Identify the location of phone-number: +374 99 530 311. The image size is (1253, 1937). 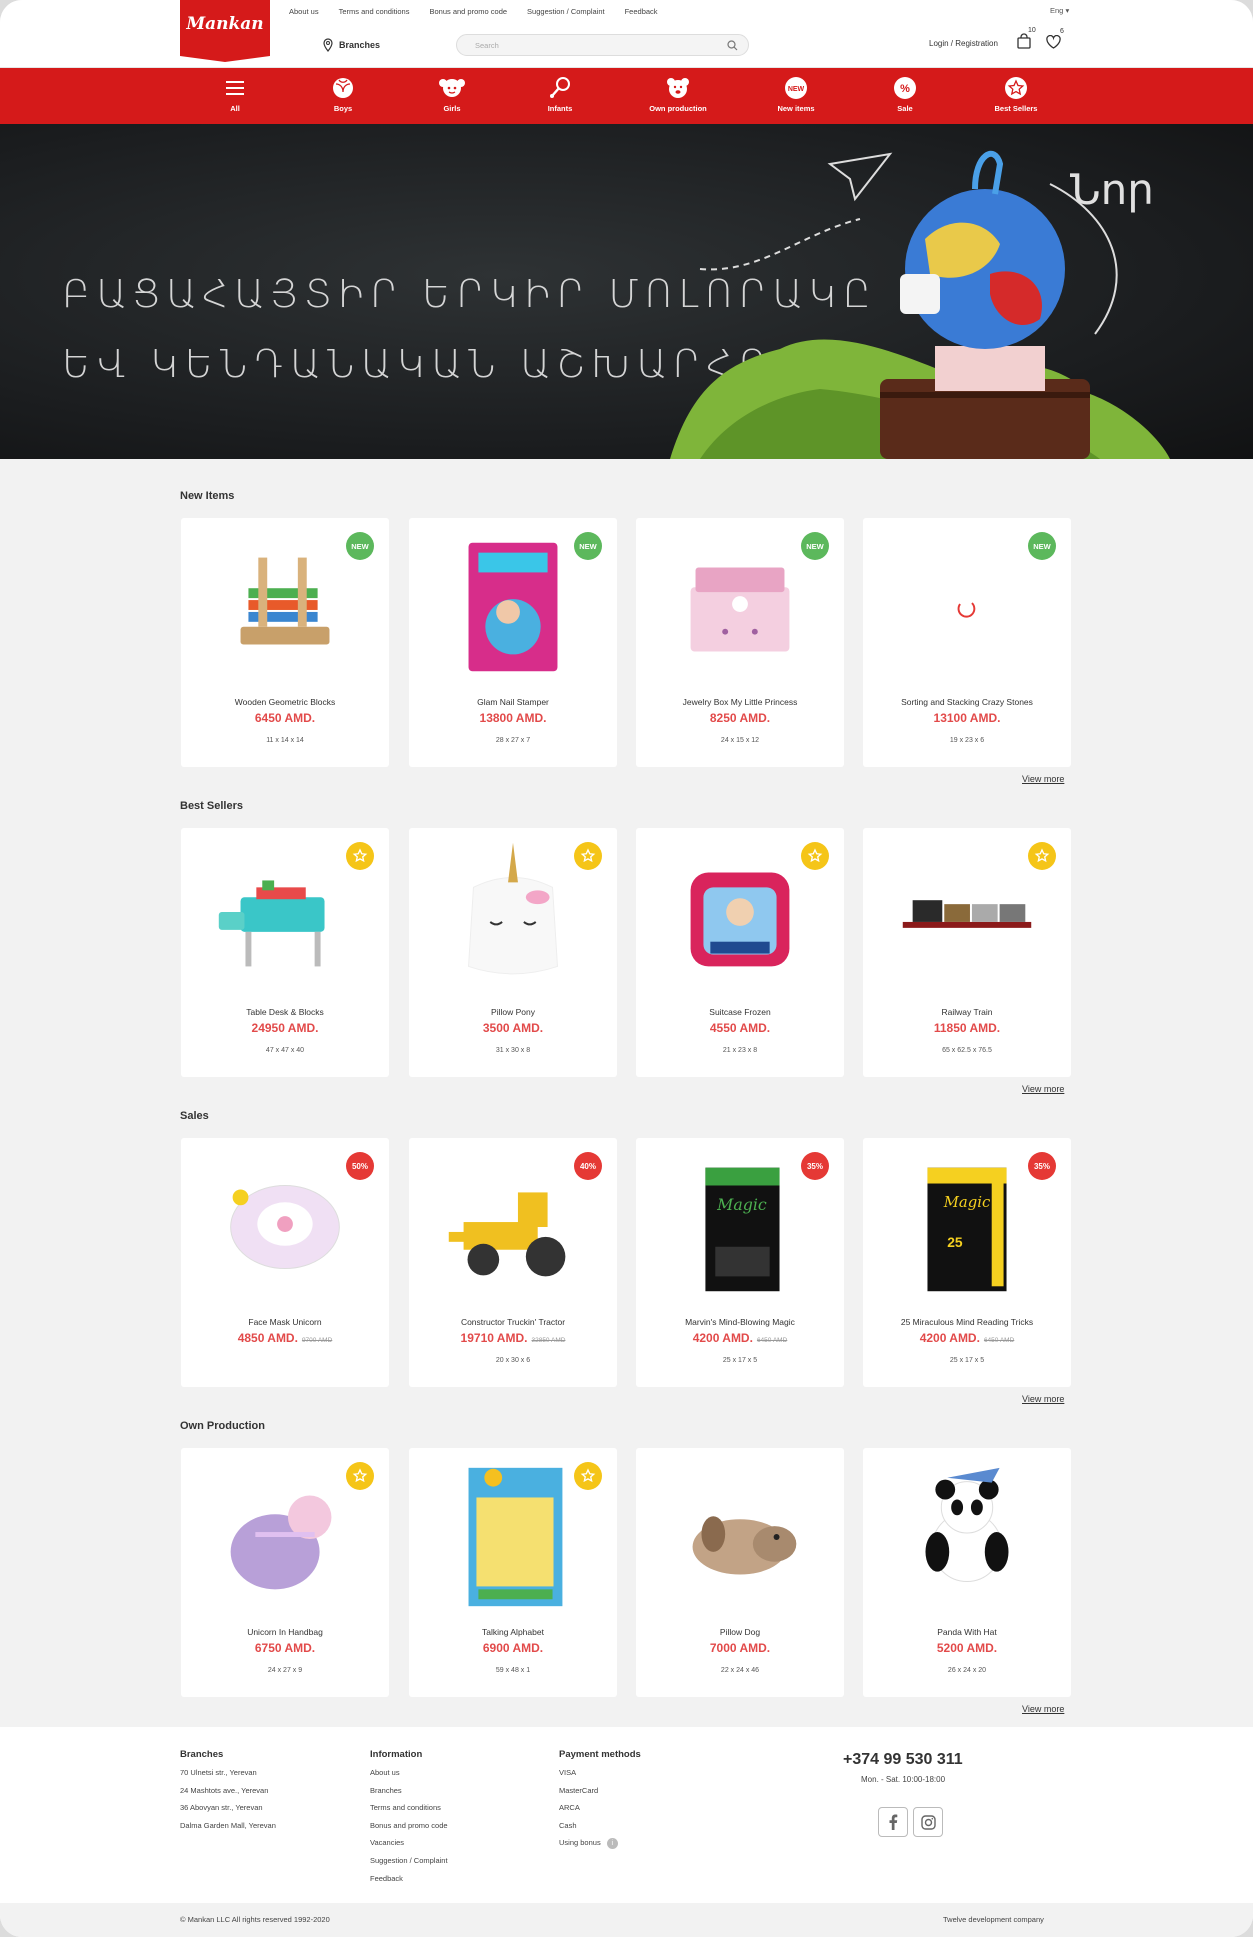
(903, 1760).